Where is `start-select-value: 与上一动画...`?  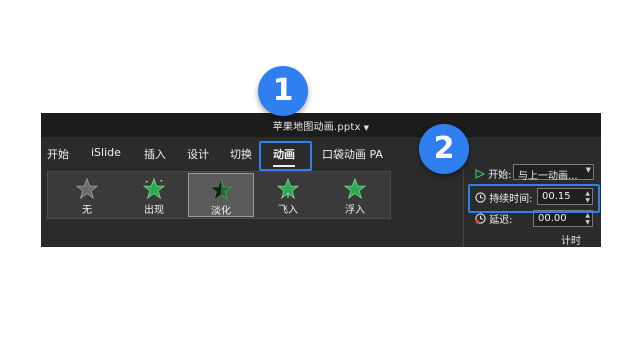 start-select-value: 与上一动画... is located at coordinates (548, 176).